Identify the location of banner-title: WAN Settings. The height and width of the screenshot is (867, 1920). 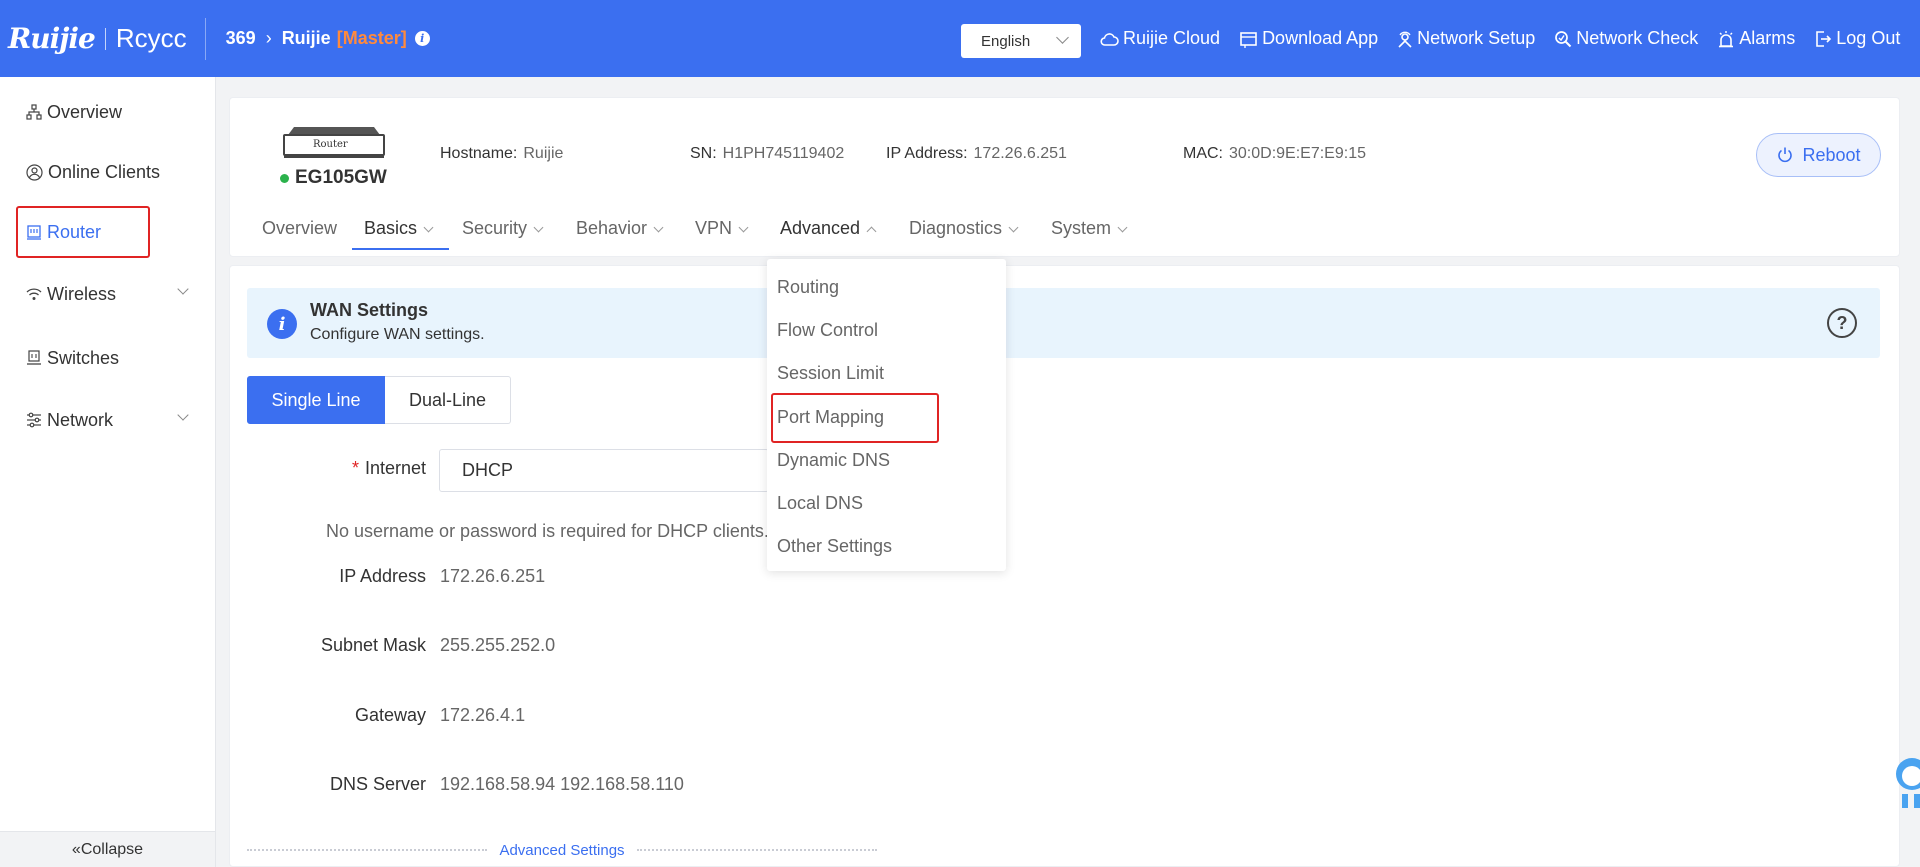
(369, 310).